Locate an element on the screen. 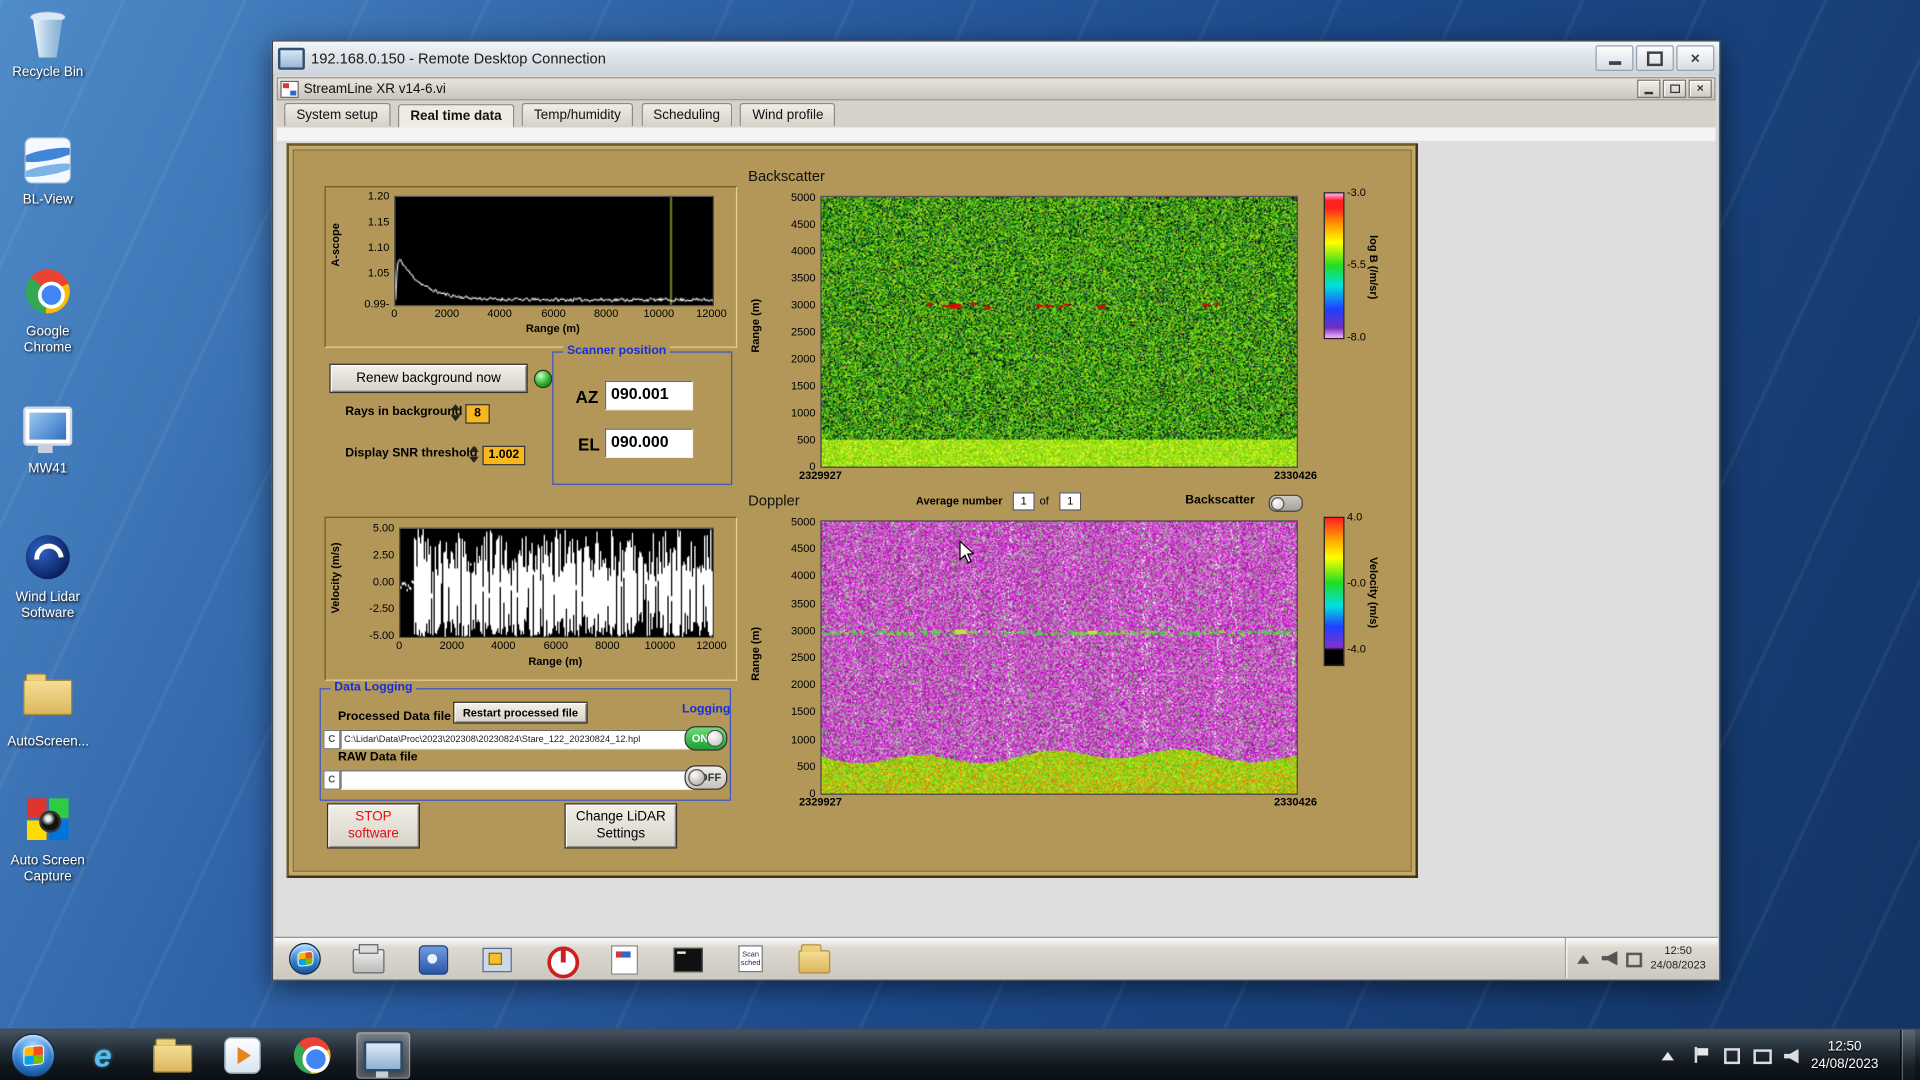 This screenshot has width=1920, height=1080. tab-real-time-data: Real time data is located at coordinates (456, 117).